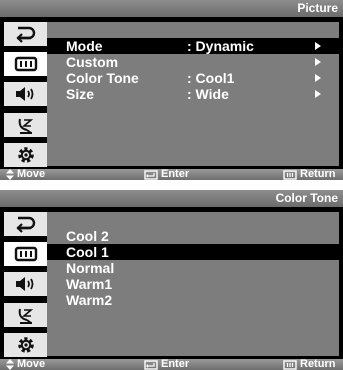 This screenshot has height=370, width=343. What do you see at coordinates (87, 236) in the screenshot?
I see `option-label: Cool 2` at bounding box center [87, 236].